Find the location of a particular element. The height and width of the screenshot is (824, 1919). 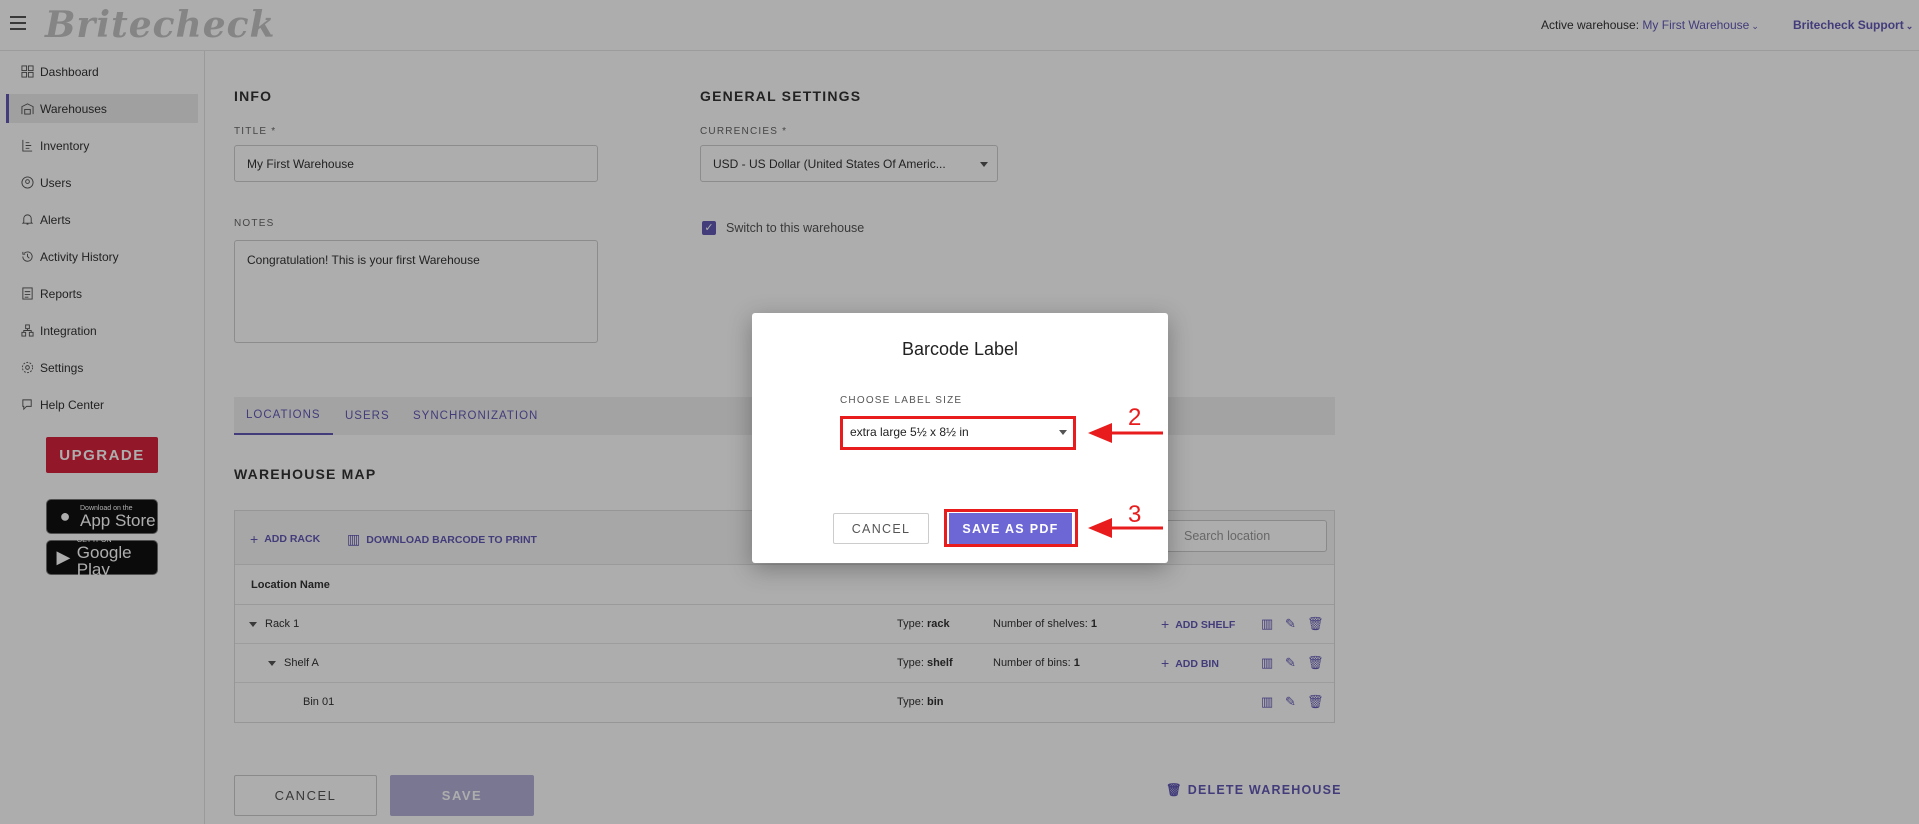

highlight-box-save is located at coordinates (1011, 528).